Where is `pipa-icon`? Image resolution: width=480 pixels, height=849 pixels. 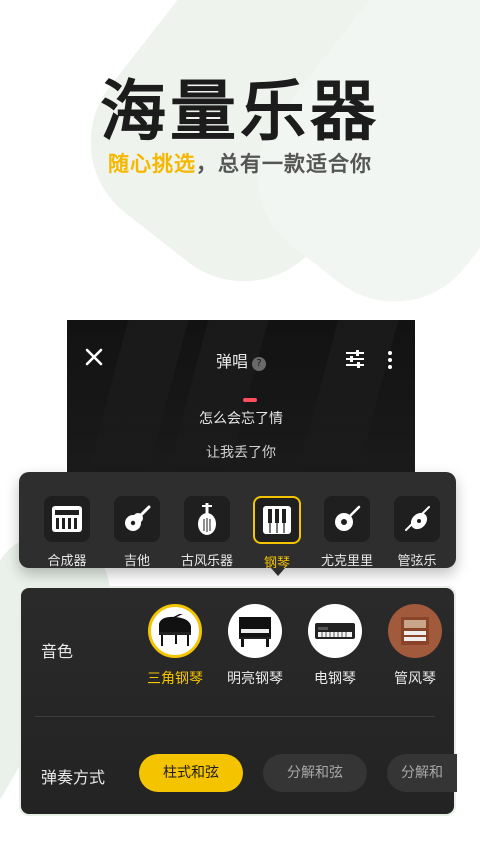
pipa-icon is located at coordinates (207, 519).